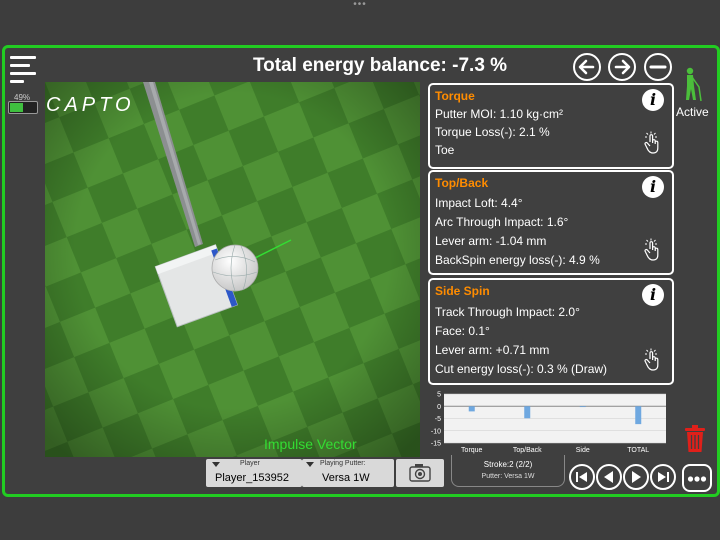  I want to click on skip-back-icon, so click(581, 477).